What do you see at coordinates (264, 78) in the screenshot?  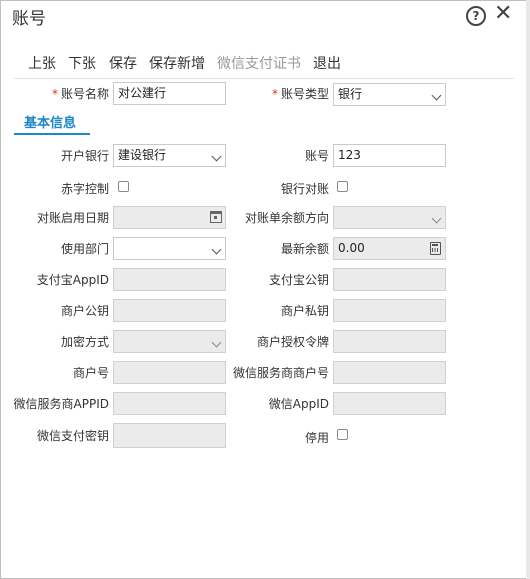 I see `toolbar-divider` at bounding box center [264, 78].